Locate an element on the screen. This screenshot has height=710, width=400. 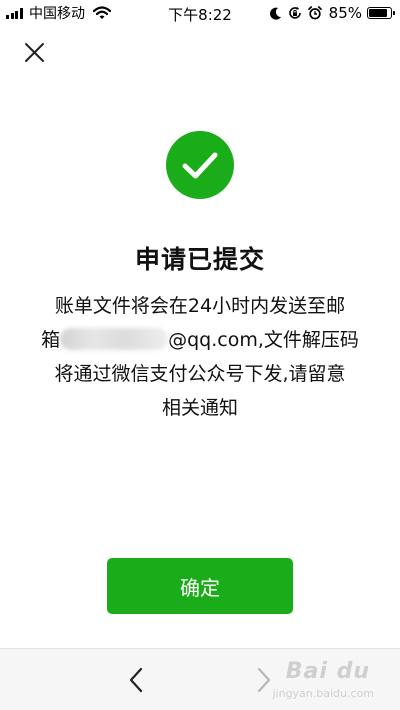
message-line-4: 相关通知 is located at coordinates (199, 408).